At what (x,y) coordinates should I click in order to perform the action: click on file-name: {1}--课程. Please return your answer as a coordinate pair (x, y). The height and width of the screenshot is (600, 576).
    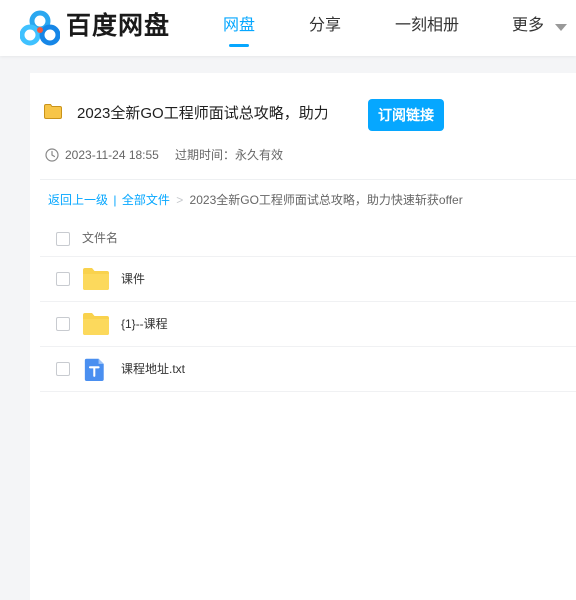
    Looking at the image, I should click on (144, 324).